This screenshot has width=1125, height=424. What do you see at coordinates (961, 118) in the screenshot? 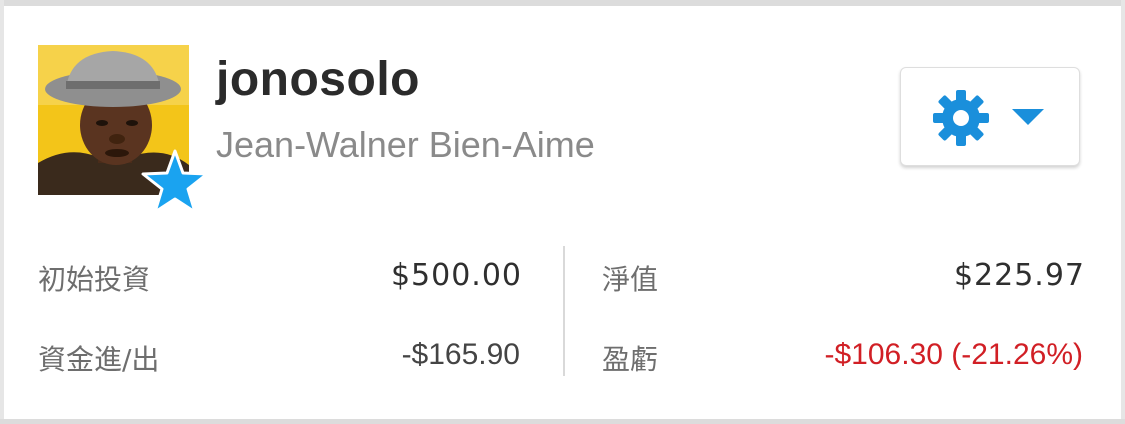
I see `gear-icon` at bounding box center [961, 118].